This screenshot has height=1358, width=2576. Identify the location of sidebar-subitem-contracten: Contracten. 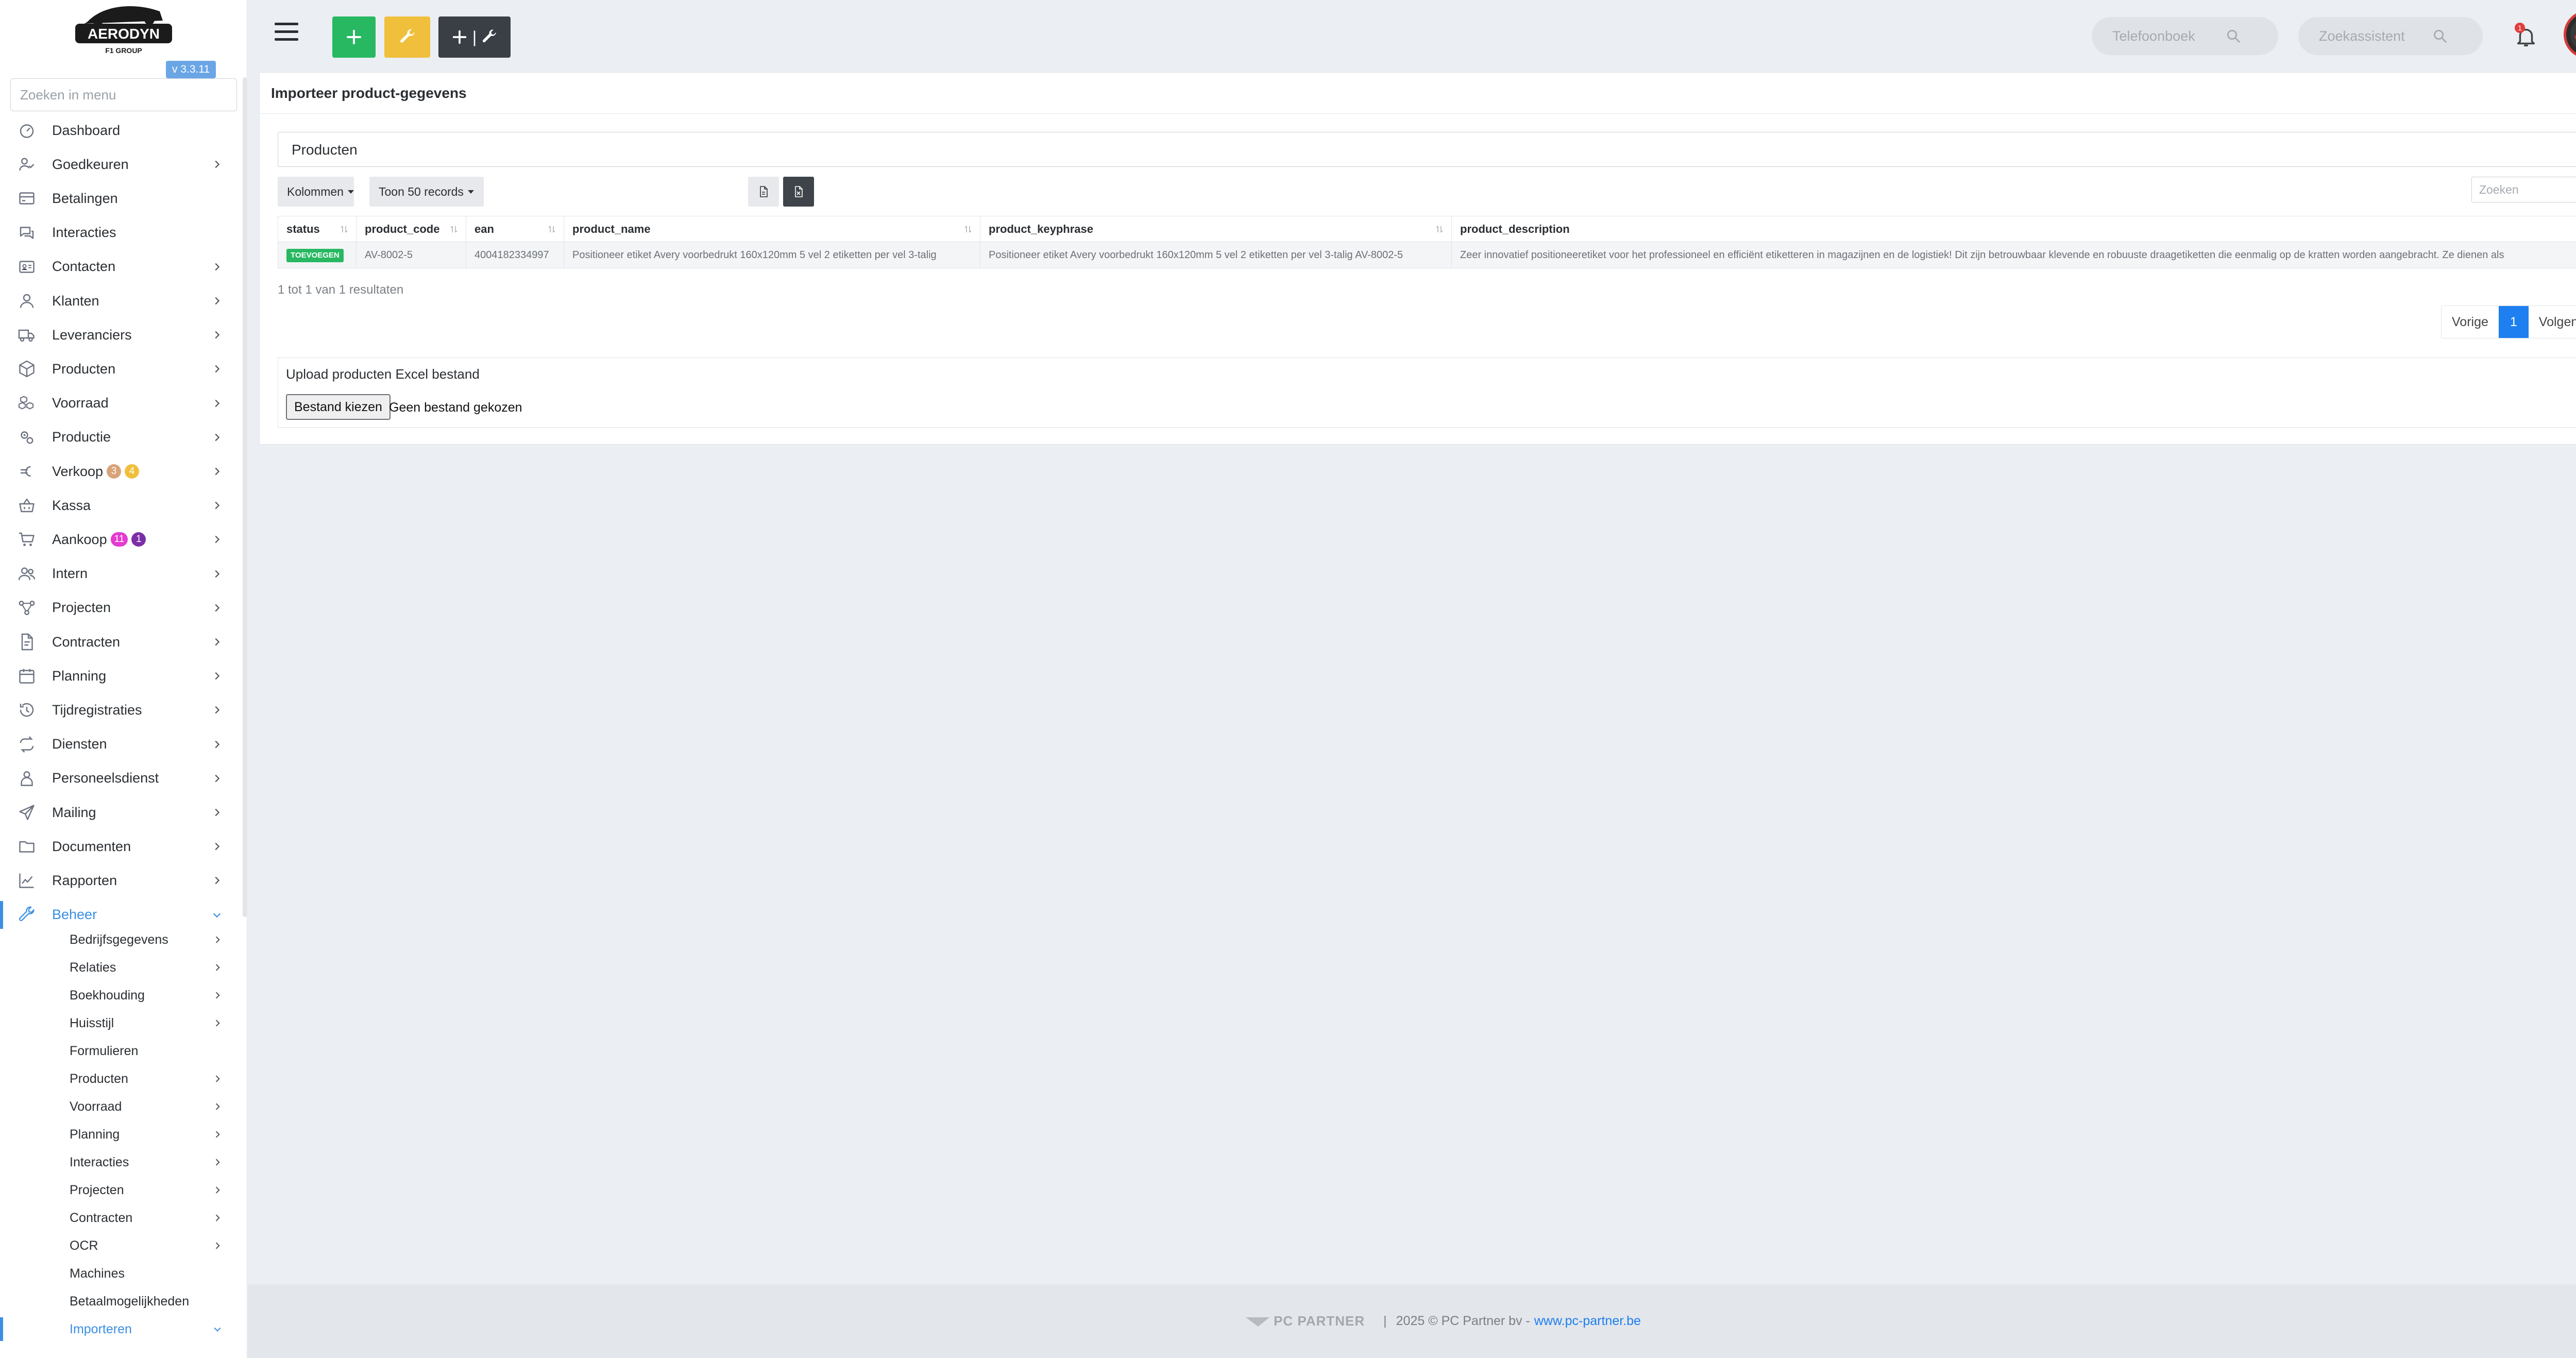
(121, 1218).